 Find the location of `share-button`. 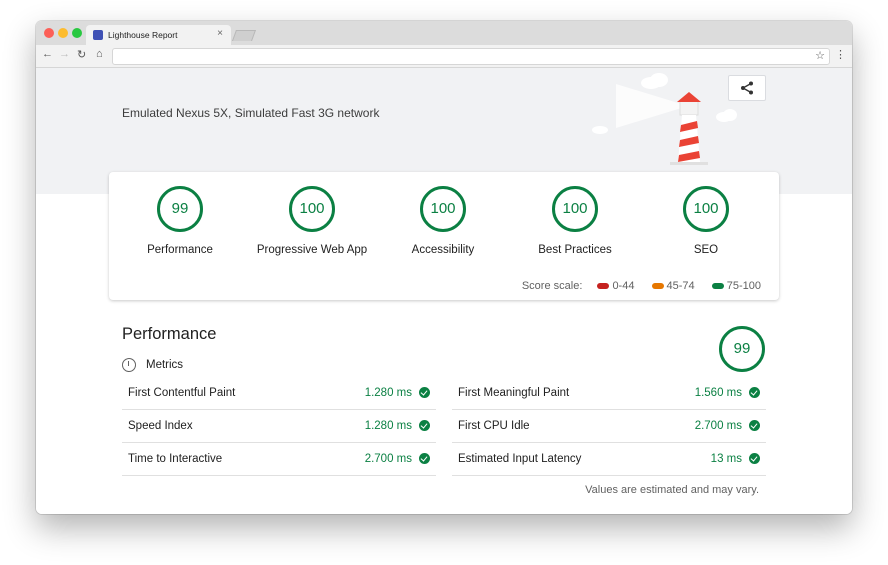

share-button is located at coordinates (747, 88).